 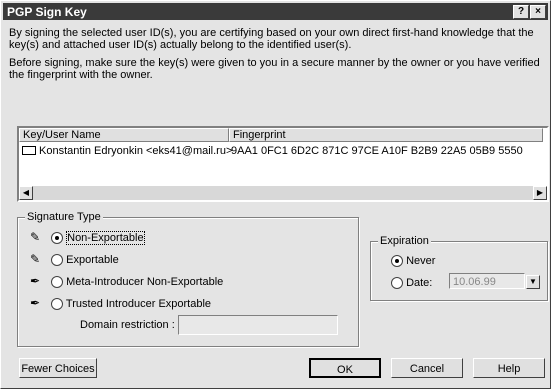 I want to click on radio-non-exportable: ✎ Non-Exportable, so click(x=87, y=237).